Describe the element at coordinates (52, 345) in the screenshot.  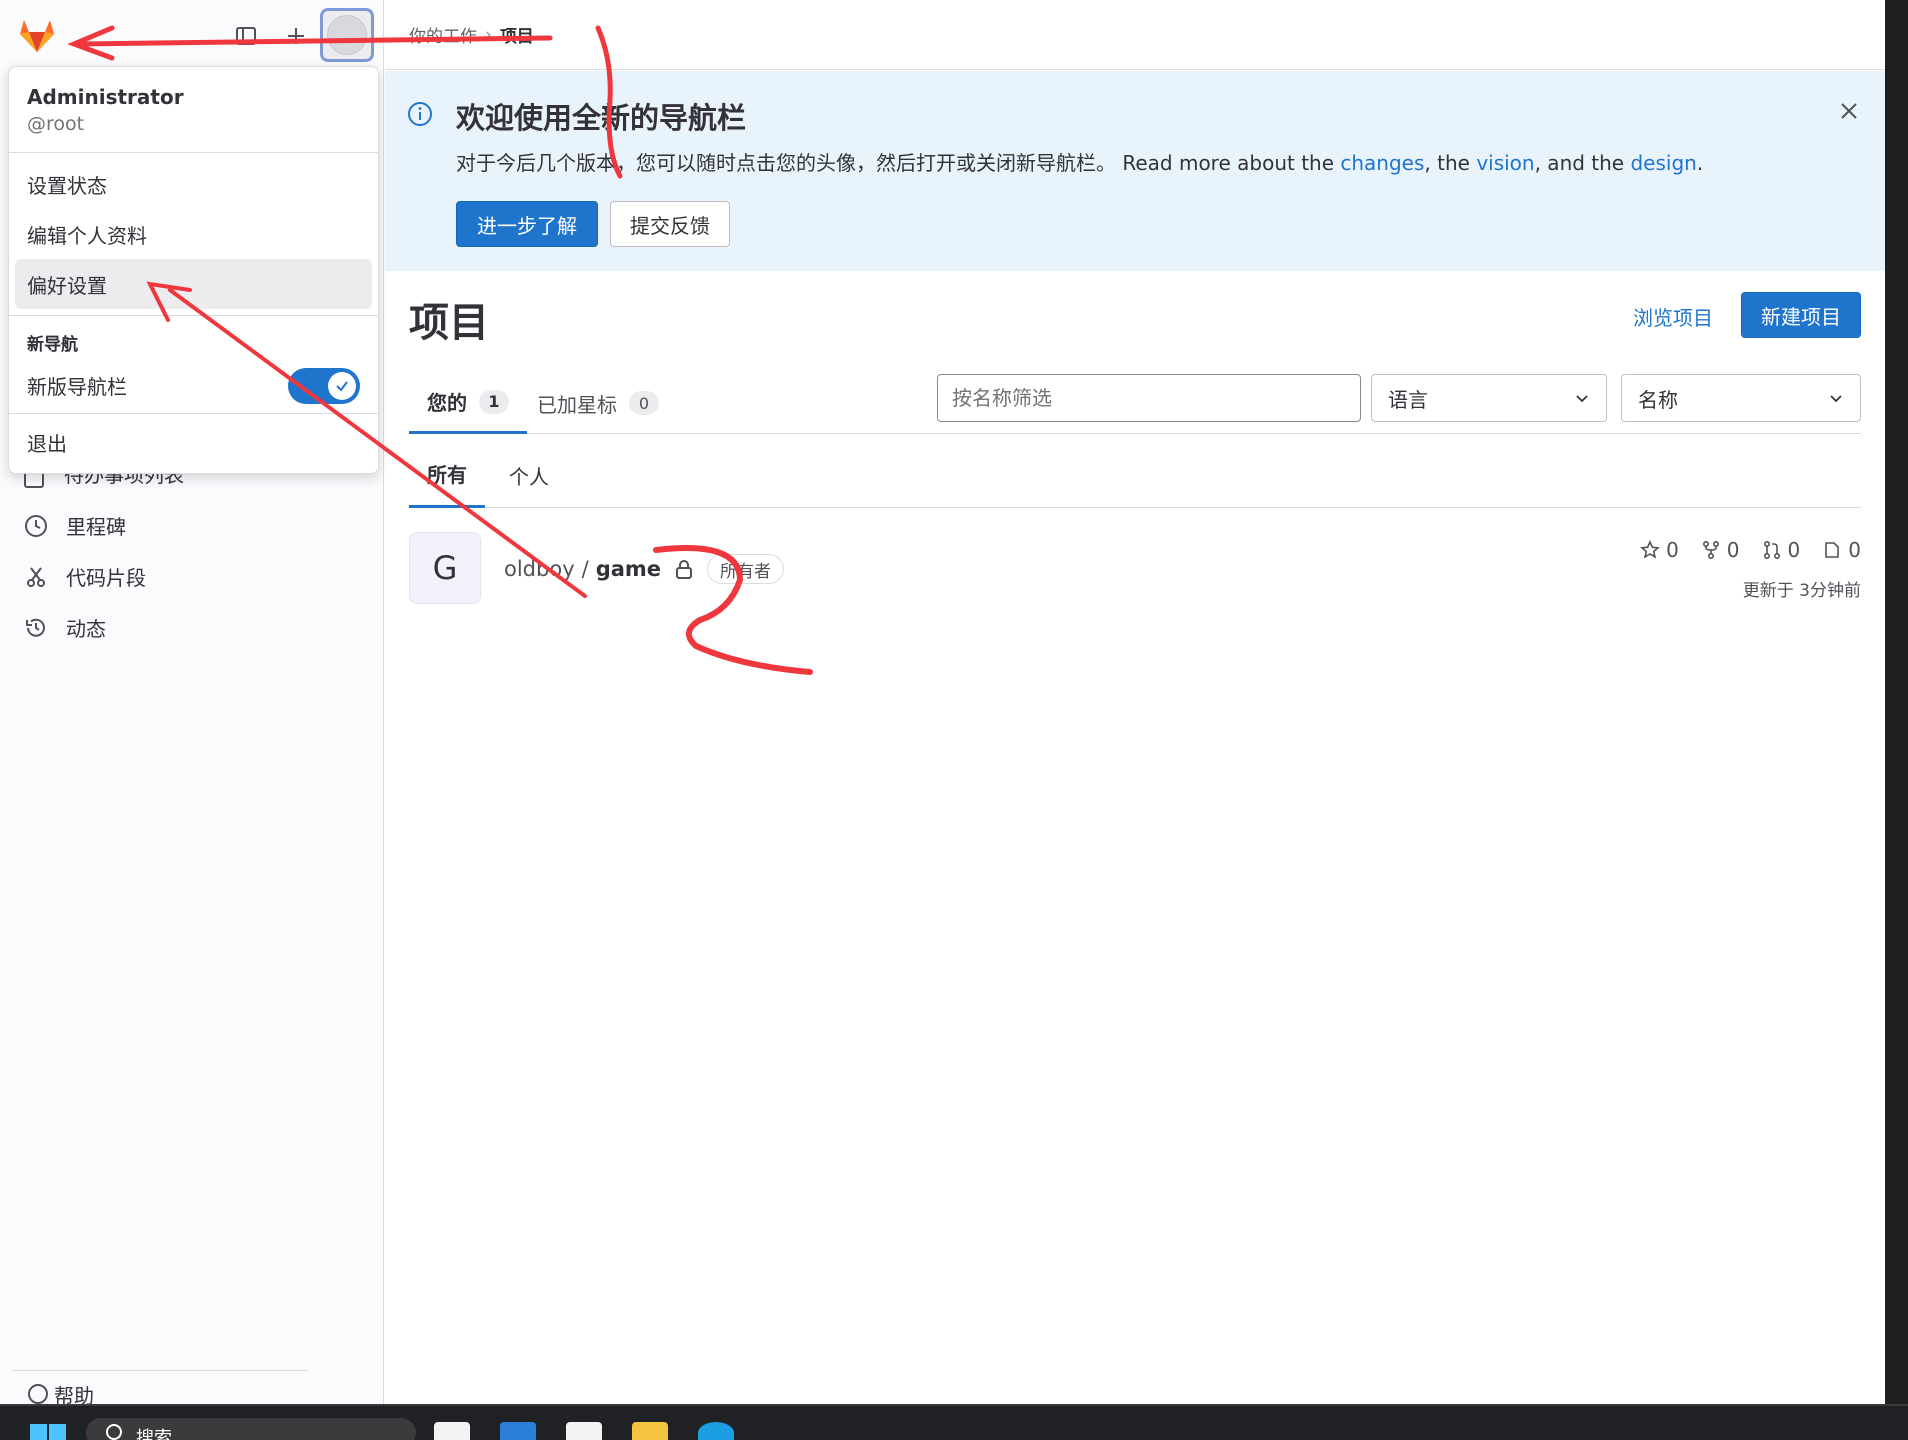
I see `new-nav-title: 新导航` at that location.